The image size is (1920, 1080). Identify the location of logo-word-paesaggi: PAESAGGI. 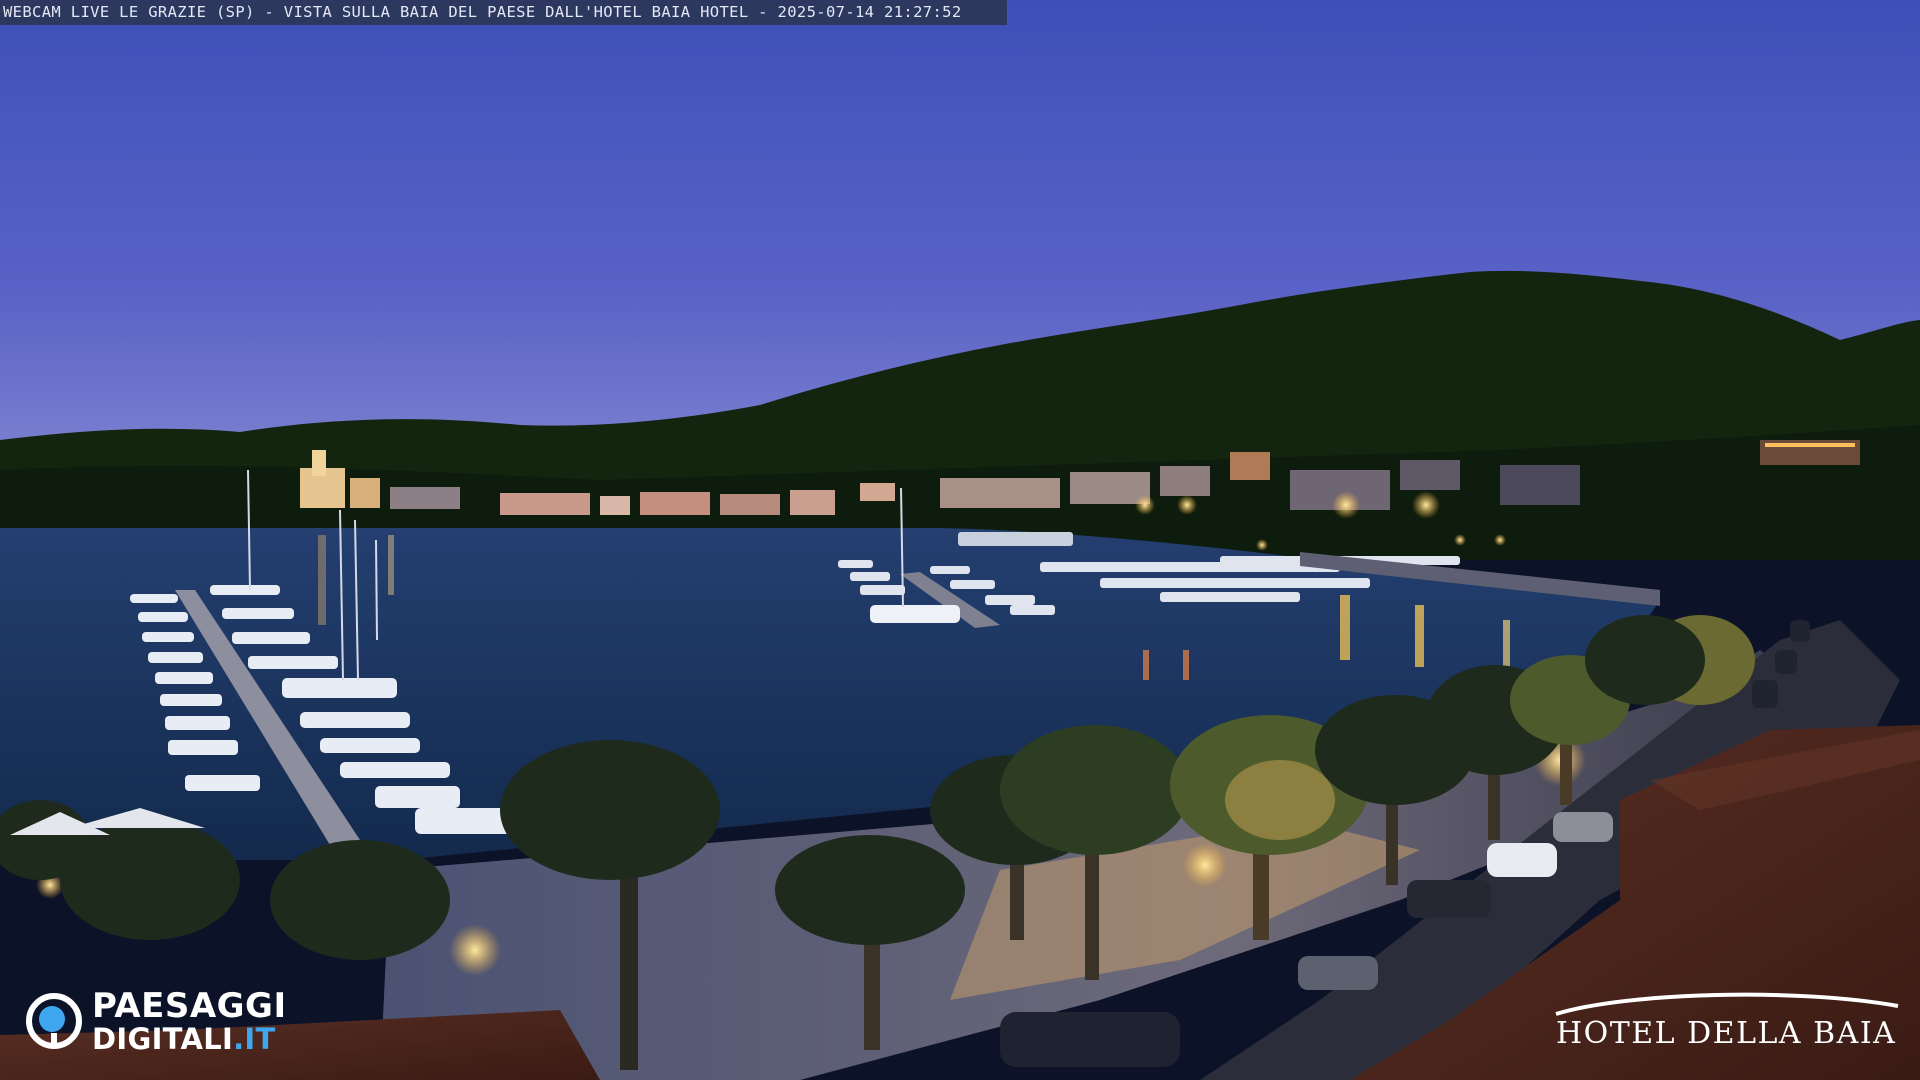
(189, 1006).